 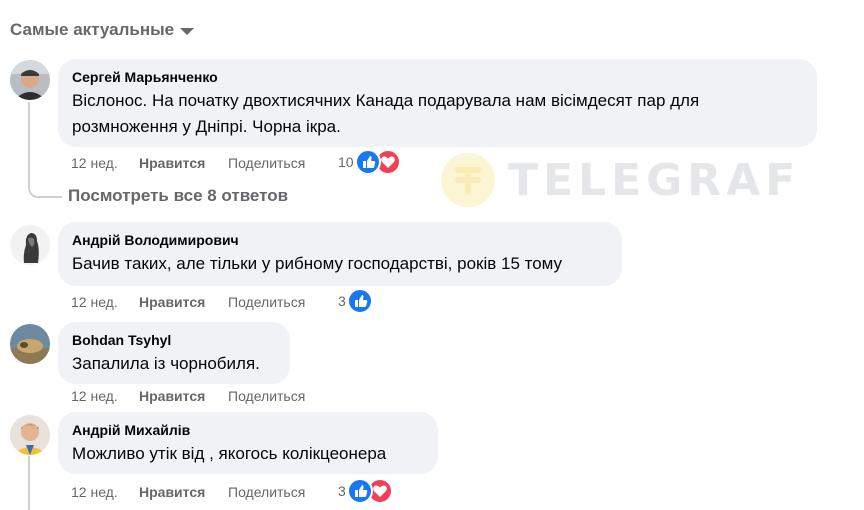 What do you see at coordinates (178, 196) in the screenshot?
I see `view-replies-link: Посмотреть все 8 ответов` at bounding box center [178, 196].